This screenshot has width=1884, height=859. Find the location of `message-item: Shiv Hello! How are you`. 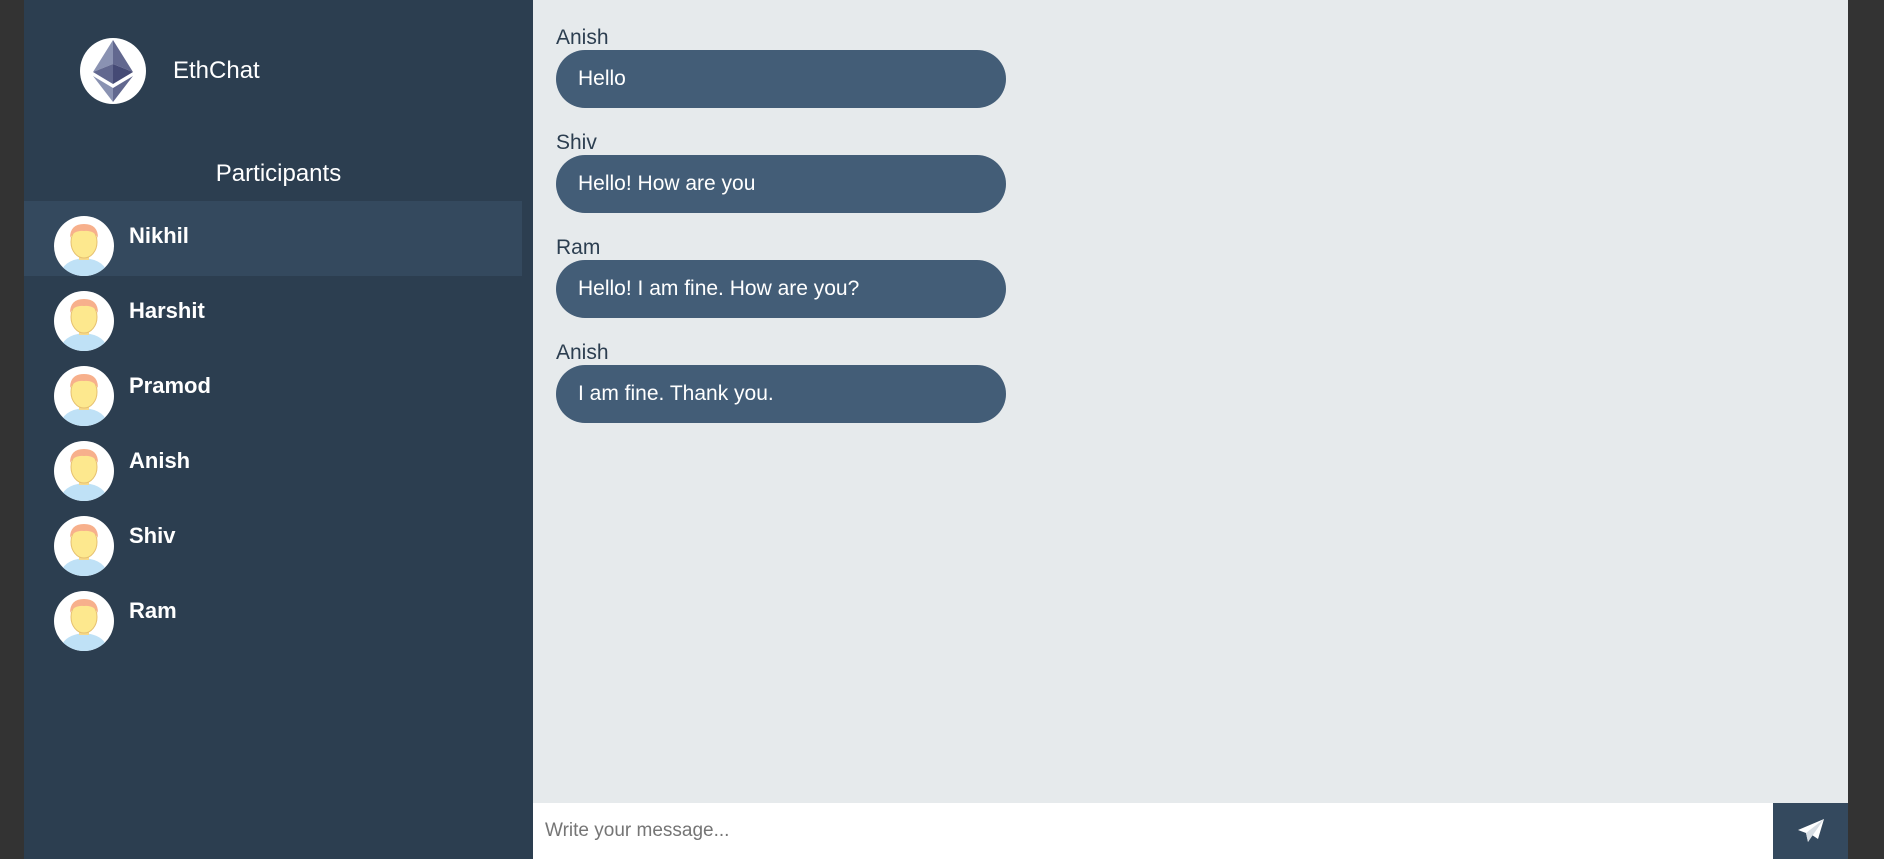

message-item: Shiv Hello! How are you is located at coordinates (781, 171).